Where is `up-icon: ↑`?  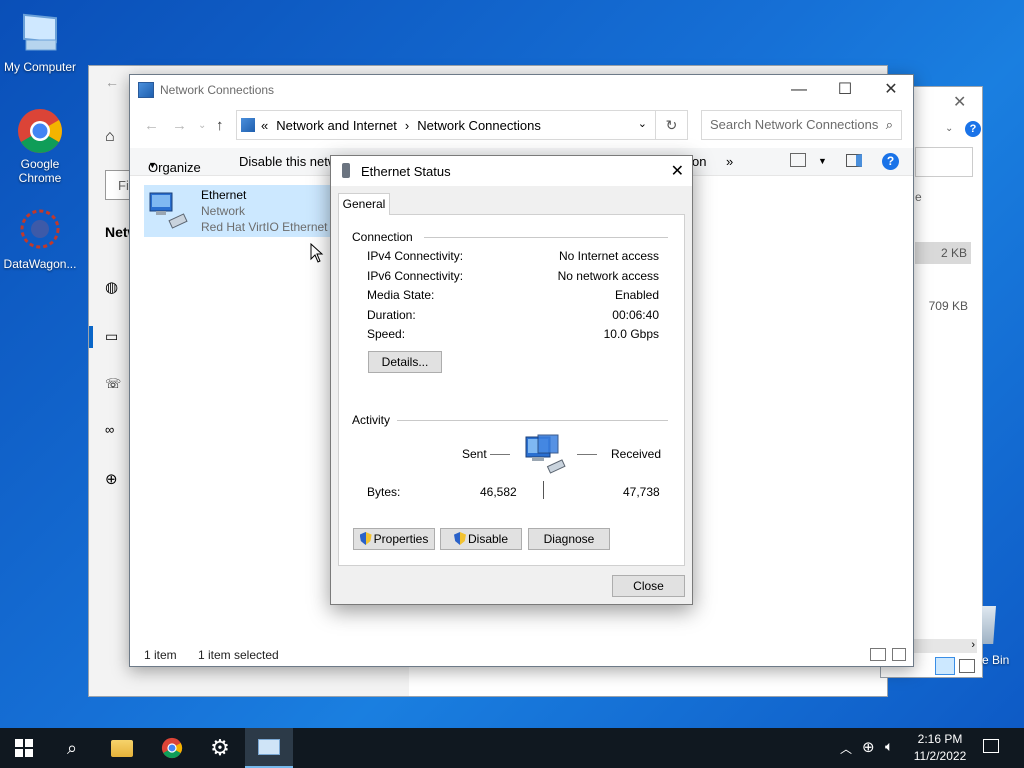 up-icon: ↑ is located at coordinates (220, 125).